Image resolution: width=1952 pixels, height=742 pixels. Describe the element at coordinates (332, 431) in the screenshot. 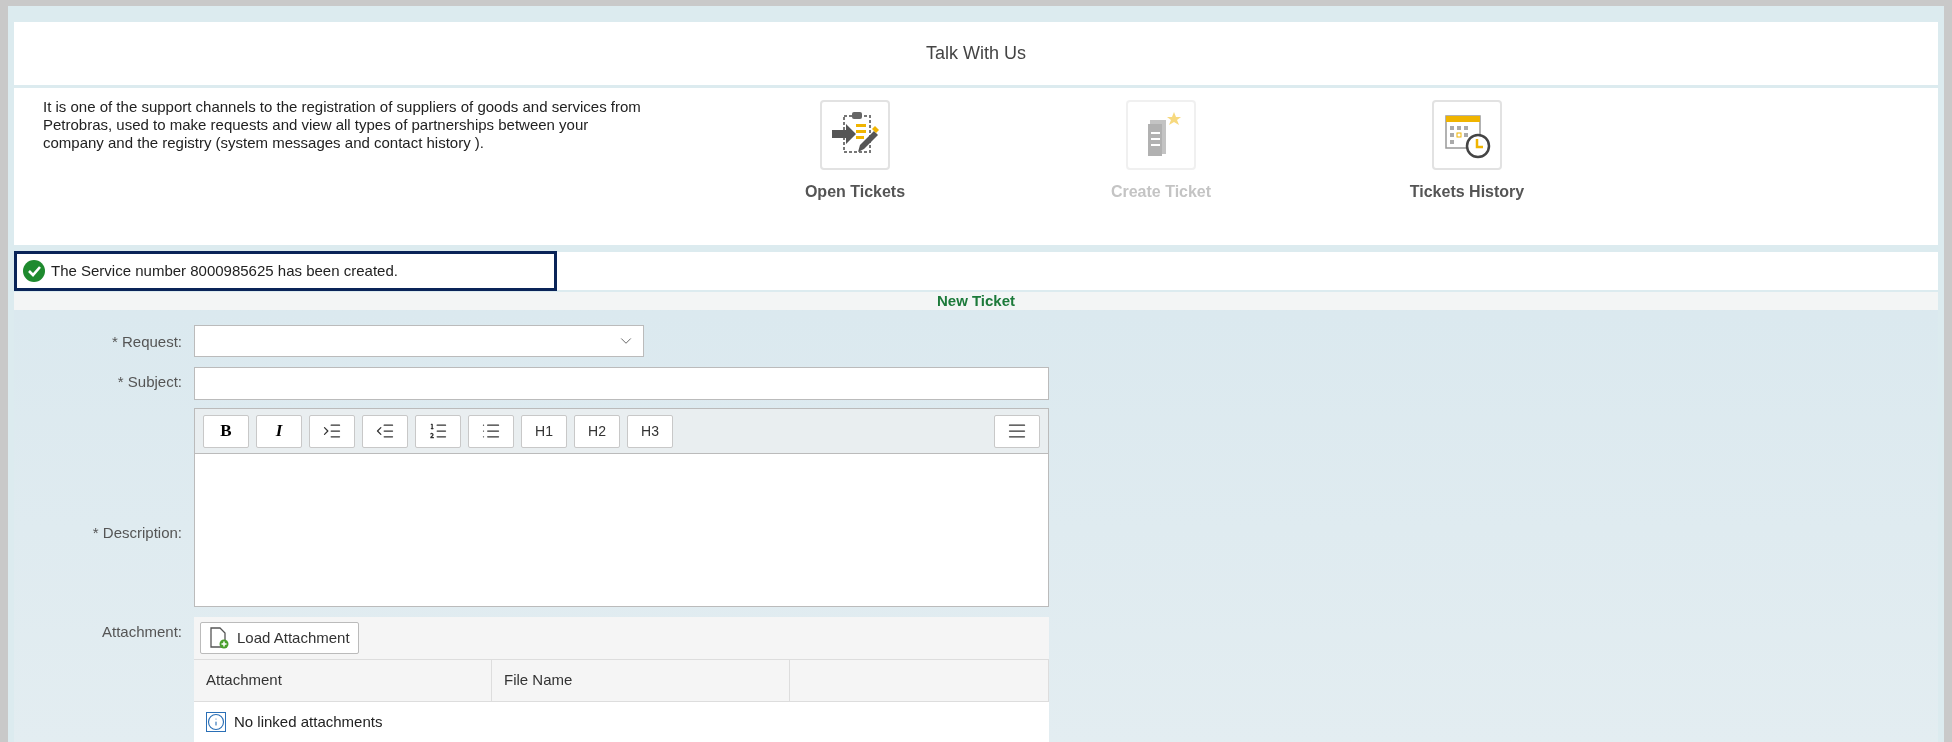

I see `indent-button` at that location.